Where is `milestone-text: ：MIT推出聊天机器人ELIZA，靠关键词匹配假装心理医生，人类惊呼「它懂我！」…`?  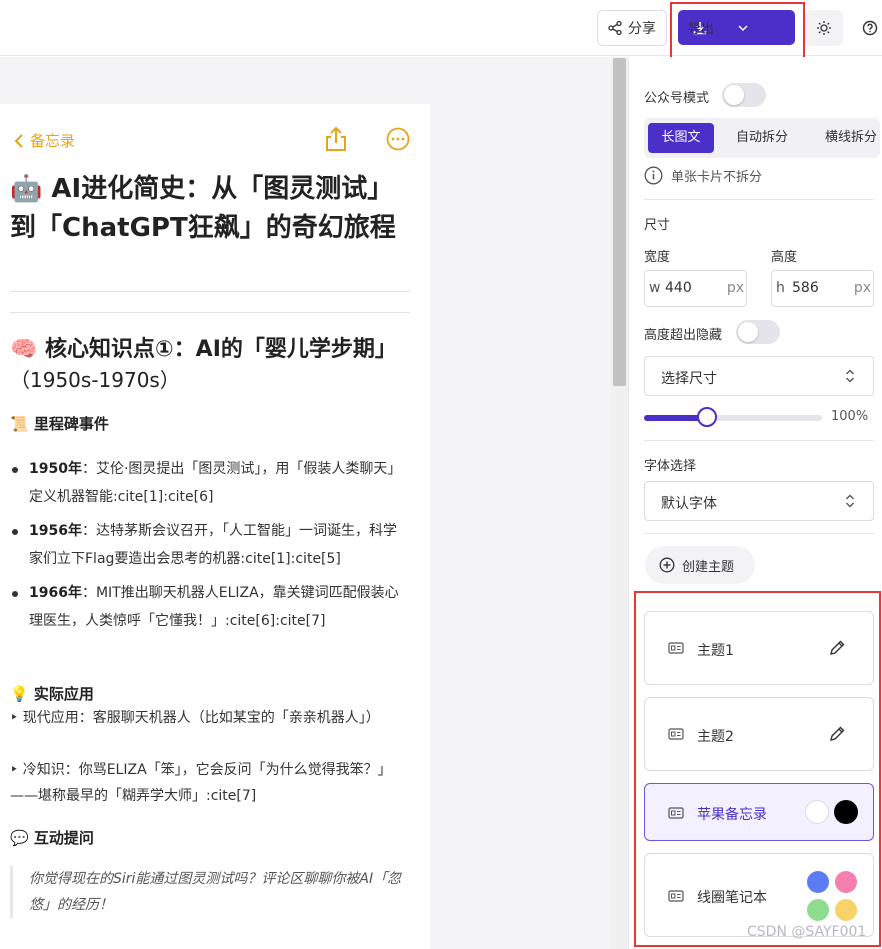 milestone-text: ：MIT推出聊天机器人ELIZA，靠关键词匹配假装心理医生，人类惊呼「它懂我！」… is located at coordinates (214, 607).